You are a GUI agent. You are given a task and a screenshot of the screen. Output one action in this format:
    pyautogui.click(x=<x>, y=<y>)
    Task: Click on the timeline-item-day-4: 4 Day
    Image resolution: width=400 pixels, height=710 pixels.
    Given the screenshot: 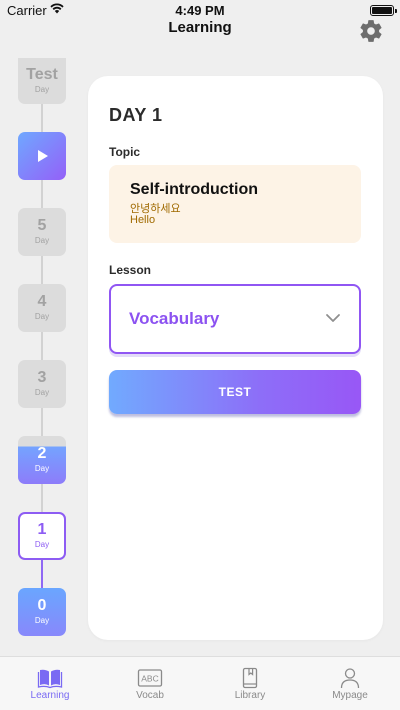 What is the action you would take?
    pyautogui.click(x=42, y=308)
    